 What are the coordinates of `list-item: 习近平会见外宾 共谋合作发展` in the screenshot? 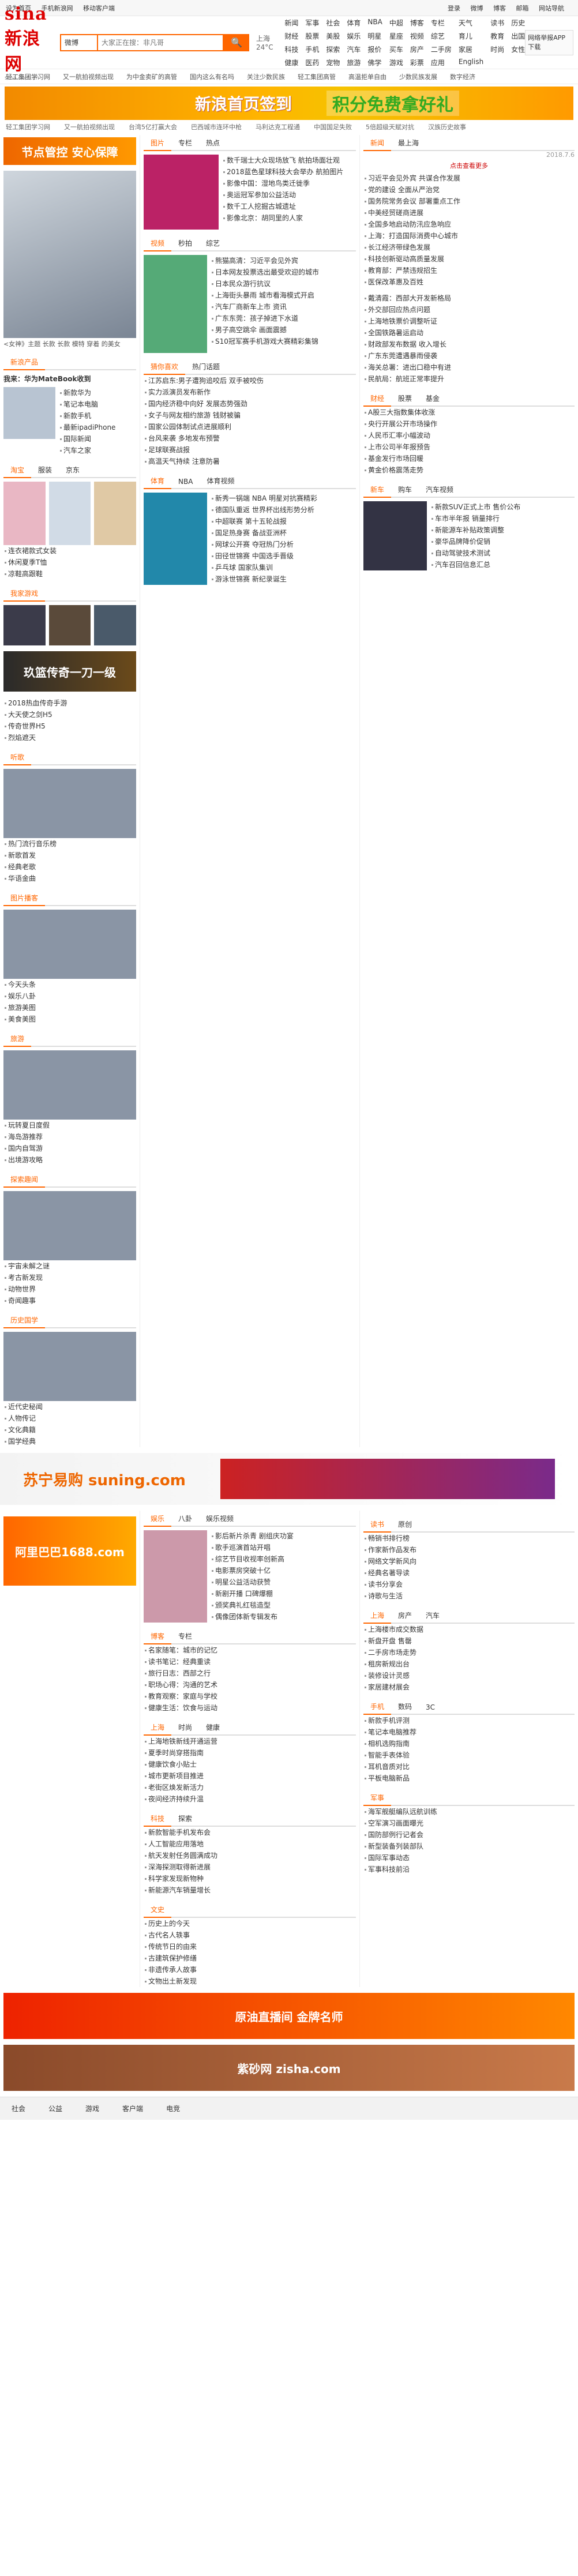 It's located at (469, 178).